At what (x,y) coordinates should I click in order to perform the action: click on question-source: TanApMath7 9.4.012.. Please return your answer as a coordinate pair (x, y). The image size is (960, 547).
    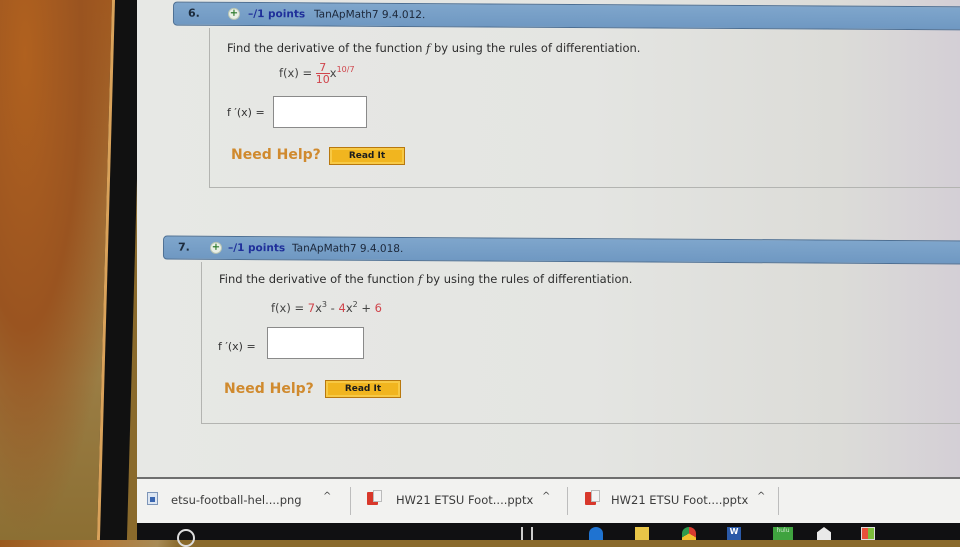
    Looking at the image, I should click on (369, 15).